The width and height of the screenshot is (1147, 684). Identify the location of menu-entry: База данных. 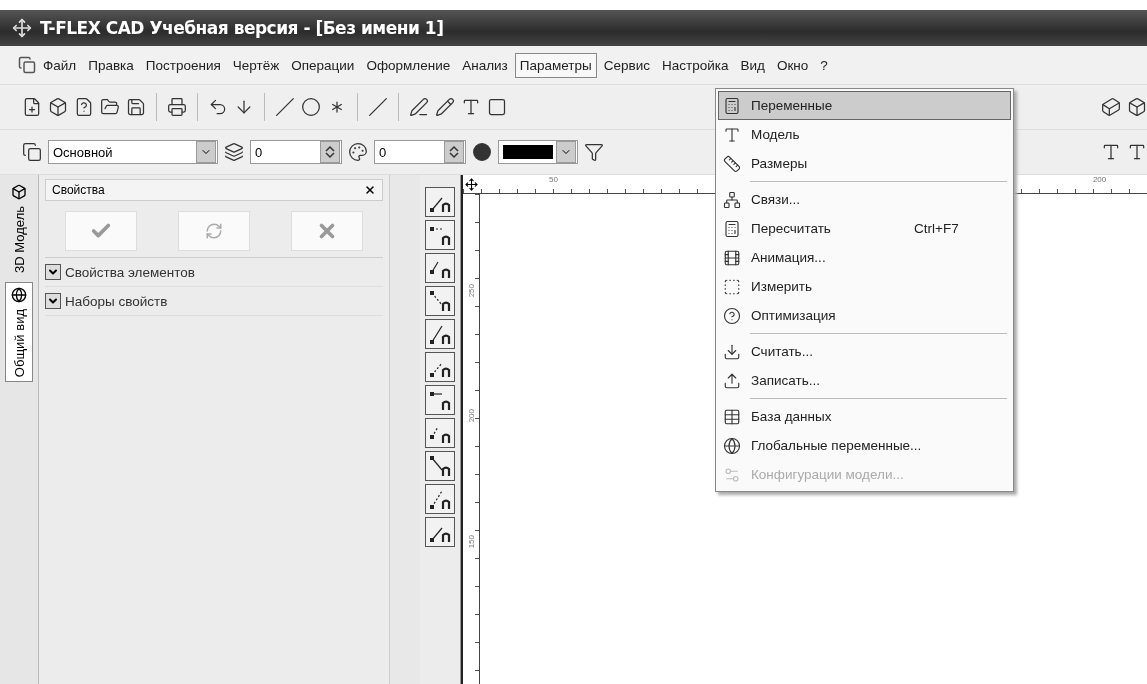
(864, 416).